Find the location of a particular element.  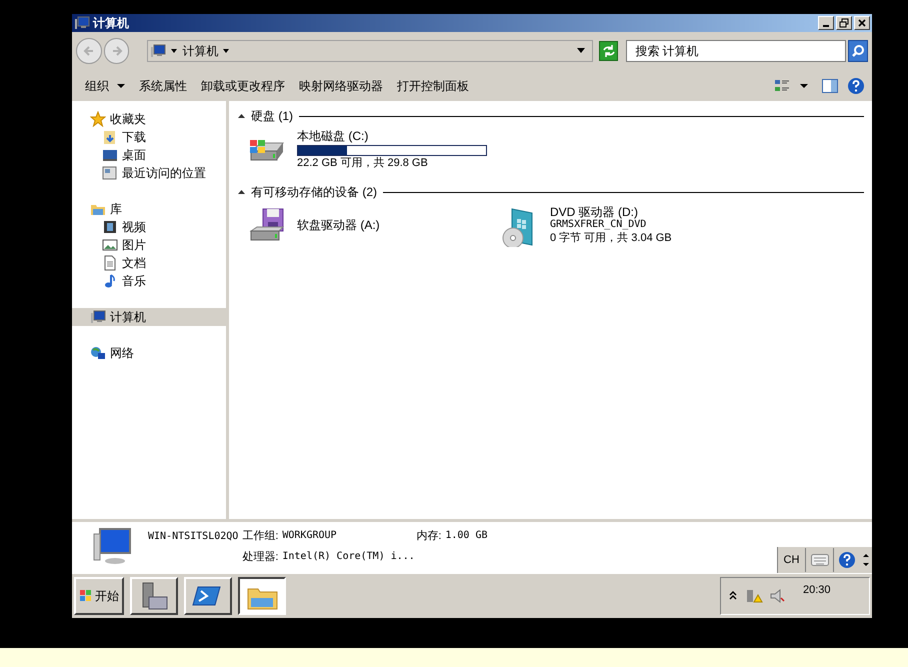

left-arrow-icon is located at coordinates (89, 51).